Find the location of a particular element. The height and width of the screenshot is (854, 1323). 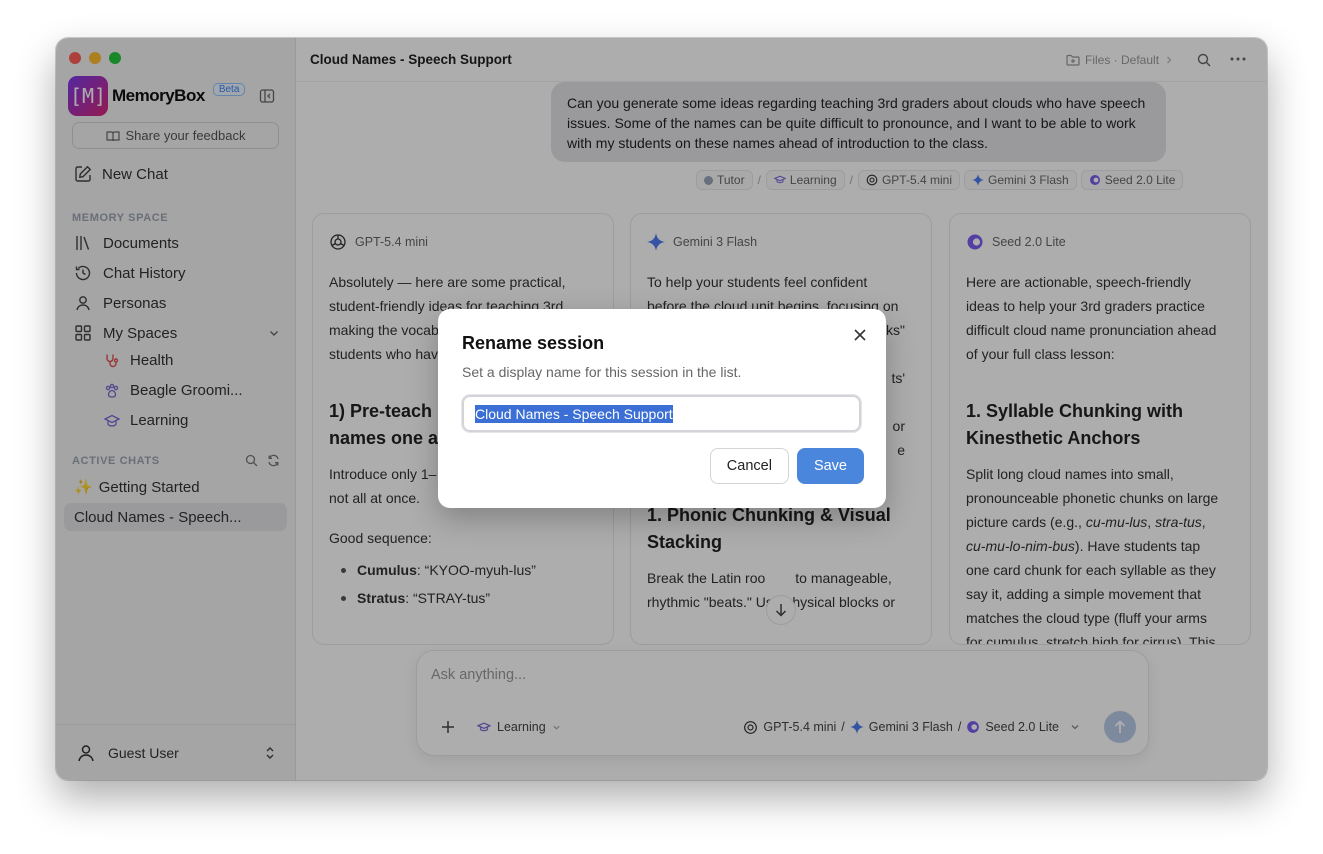

dialog-actions: Cancel Save is located at coordinates (786, 466).